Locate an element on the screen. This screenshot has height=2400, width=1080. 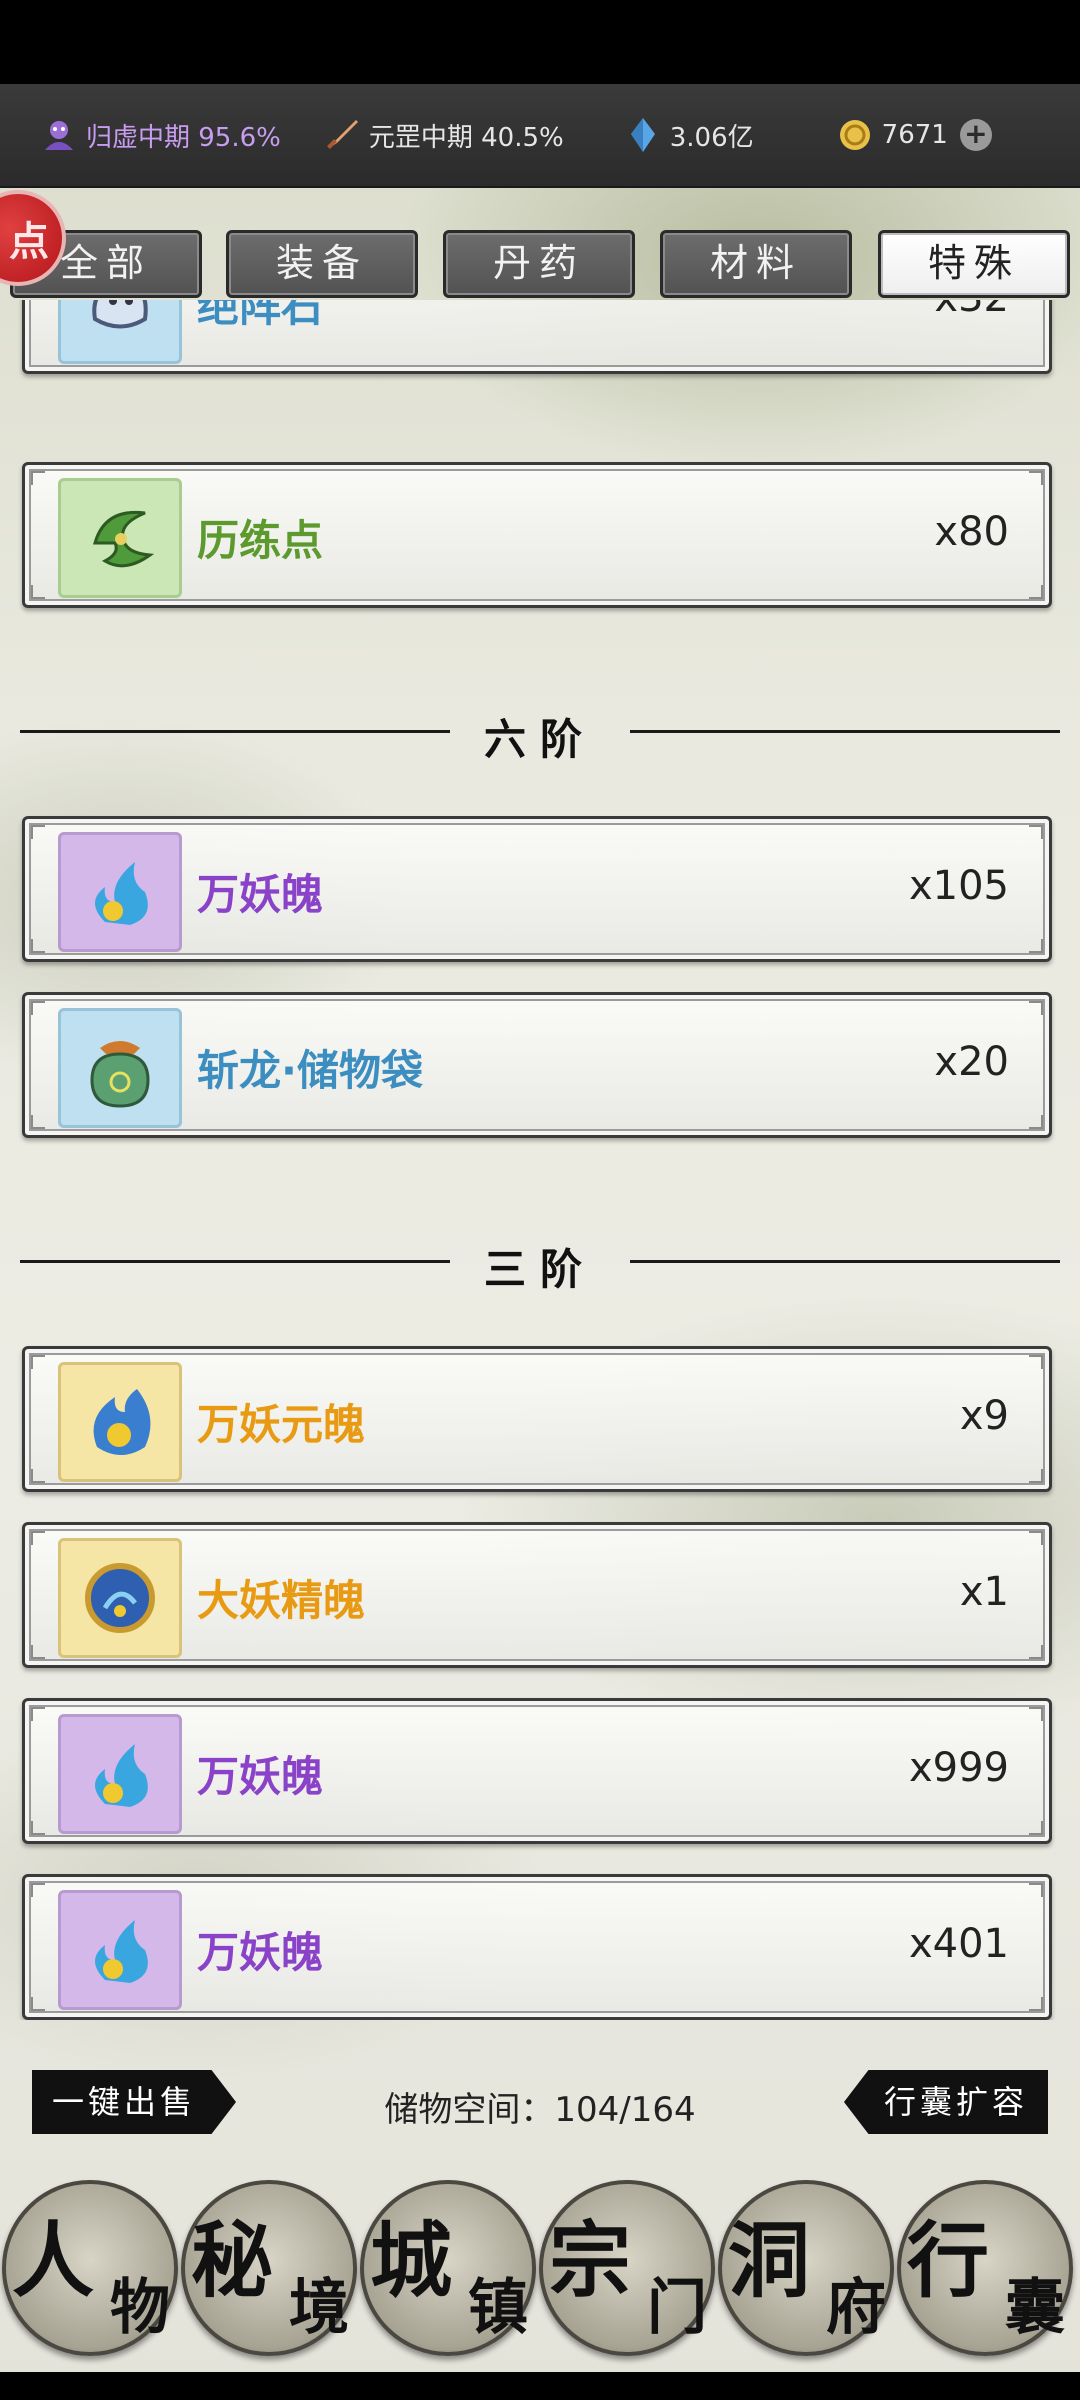
nav-label: 镇 is located at coordinates (498, 2308).